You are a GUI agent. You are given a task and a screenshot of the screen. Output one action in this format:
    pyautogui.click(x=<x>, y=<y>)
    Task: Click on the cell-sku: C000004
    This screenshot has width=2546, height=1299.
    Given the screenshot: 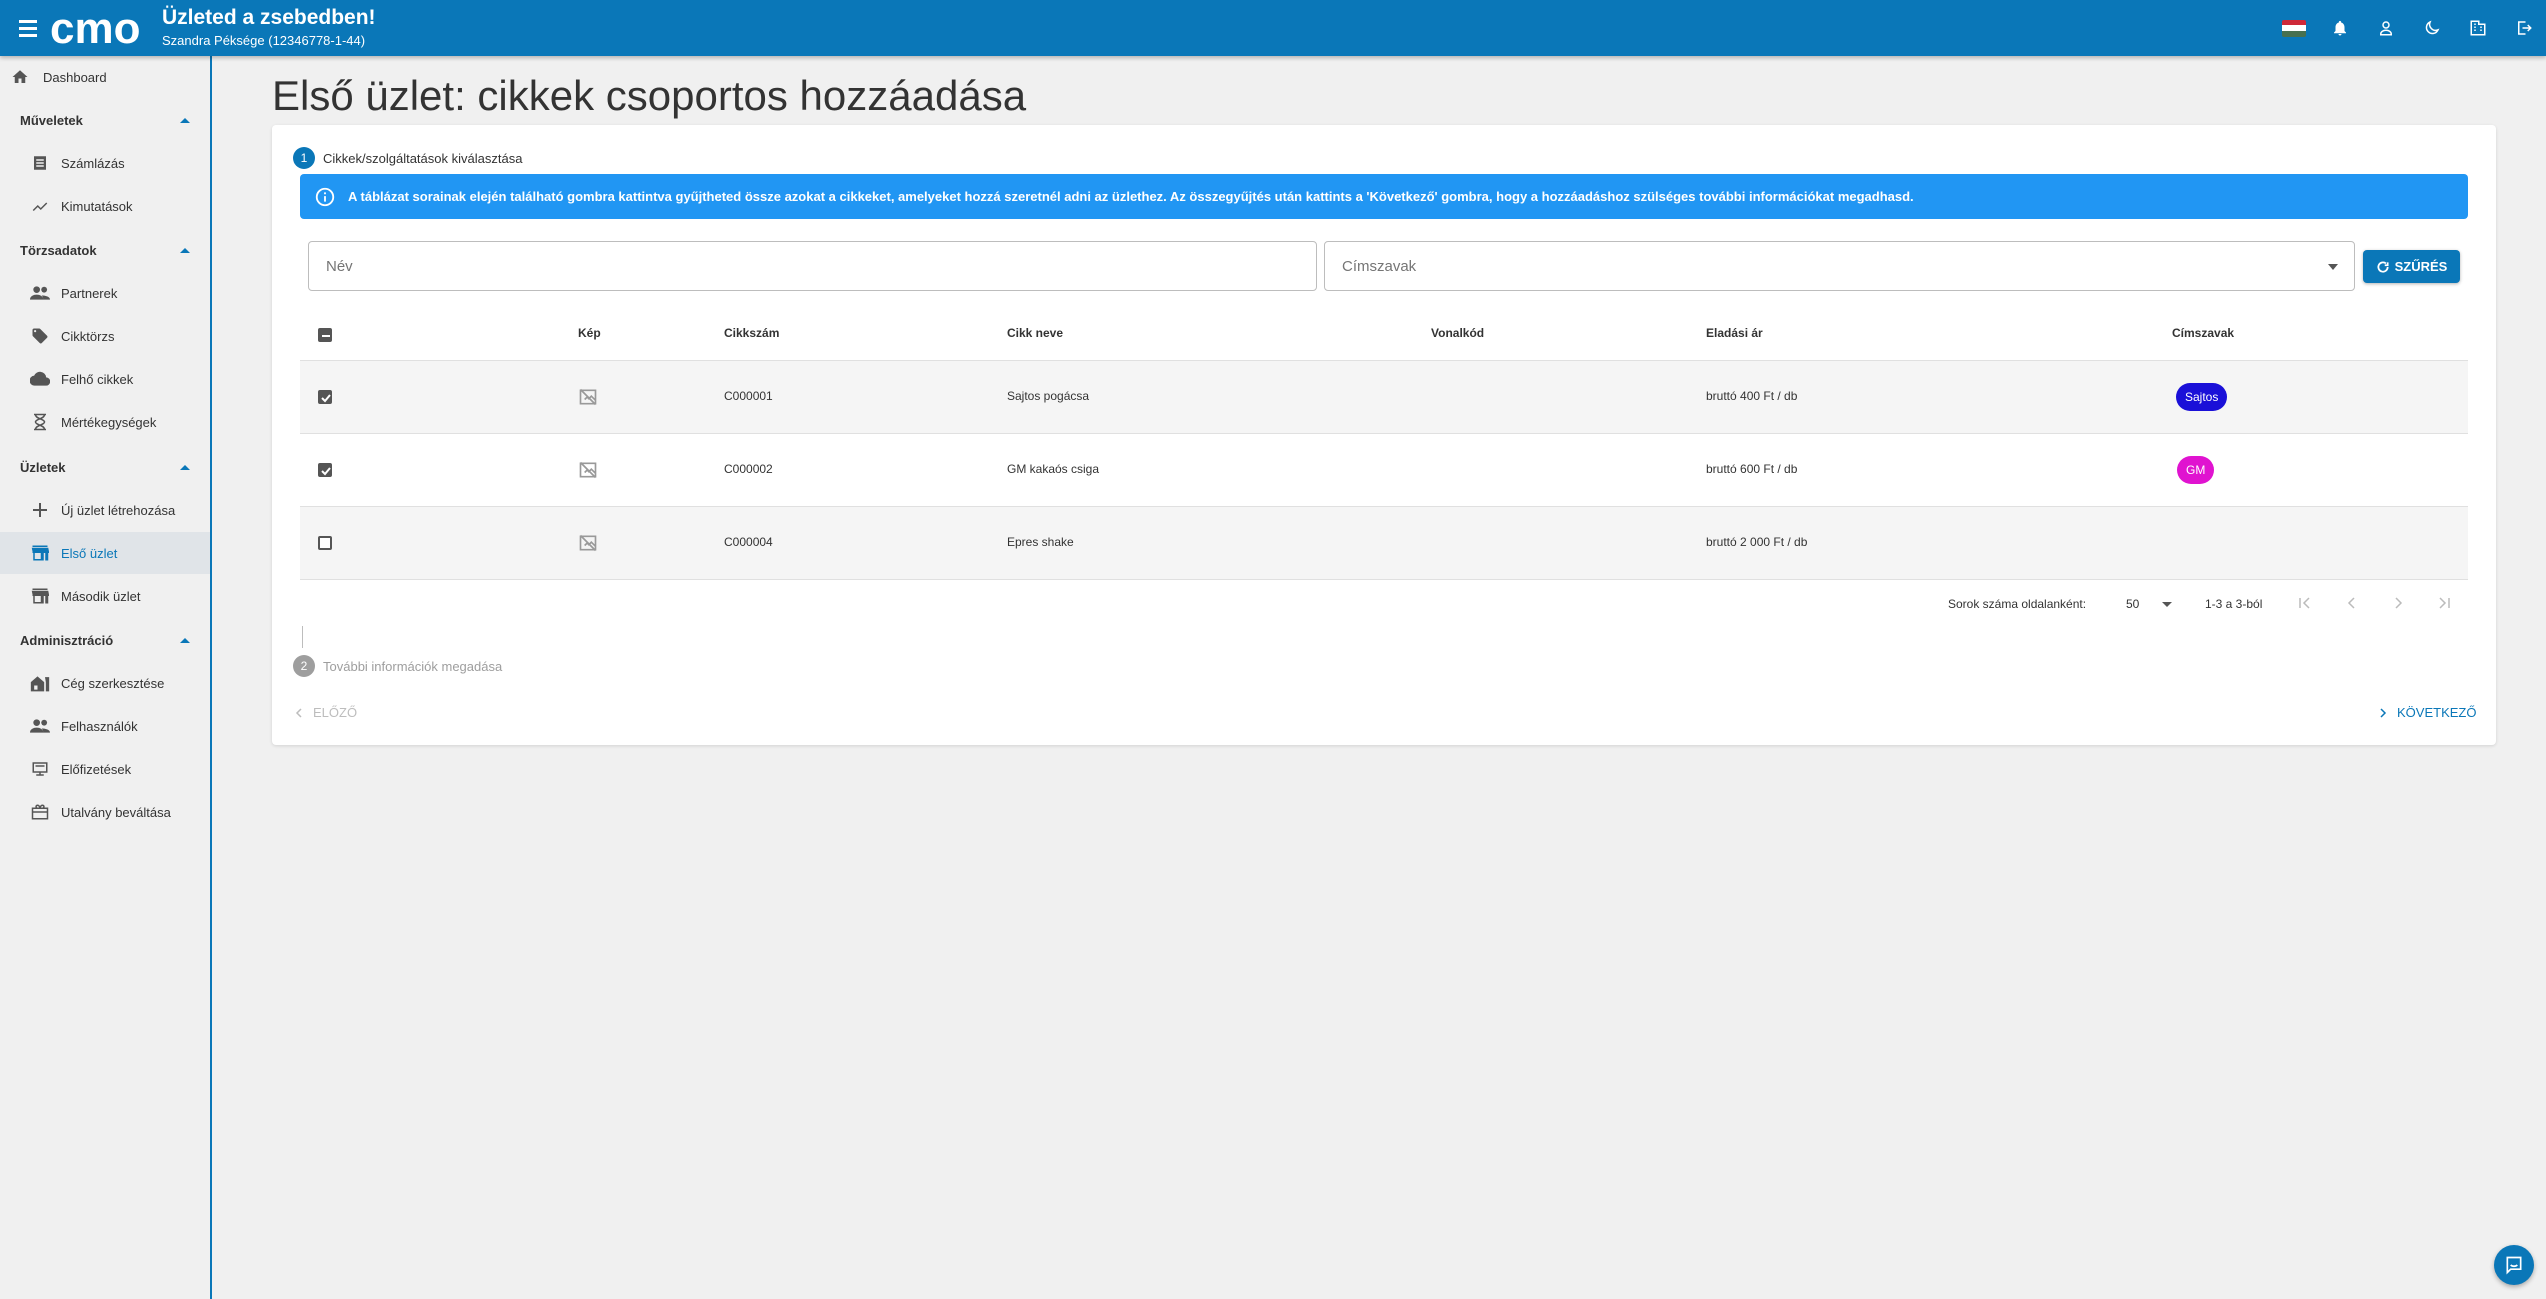 What is the action you would take?
    pyautogui.click(x=748, y=542)
    